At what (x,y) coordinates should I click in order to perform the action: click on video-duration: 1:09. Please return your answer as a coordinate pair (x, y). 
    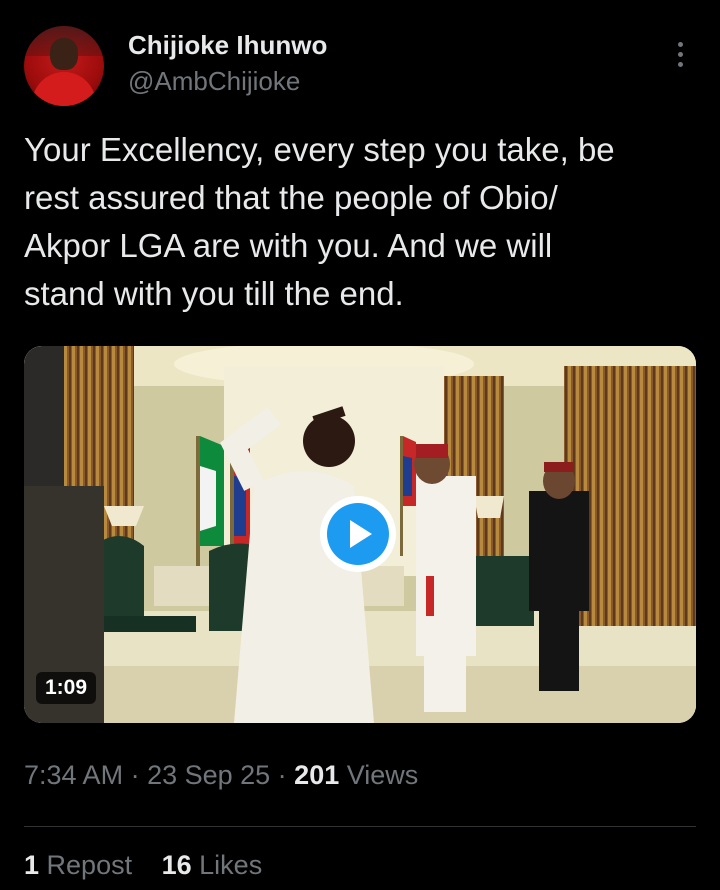
    Looking at the image, I should click on (66, 688).